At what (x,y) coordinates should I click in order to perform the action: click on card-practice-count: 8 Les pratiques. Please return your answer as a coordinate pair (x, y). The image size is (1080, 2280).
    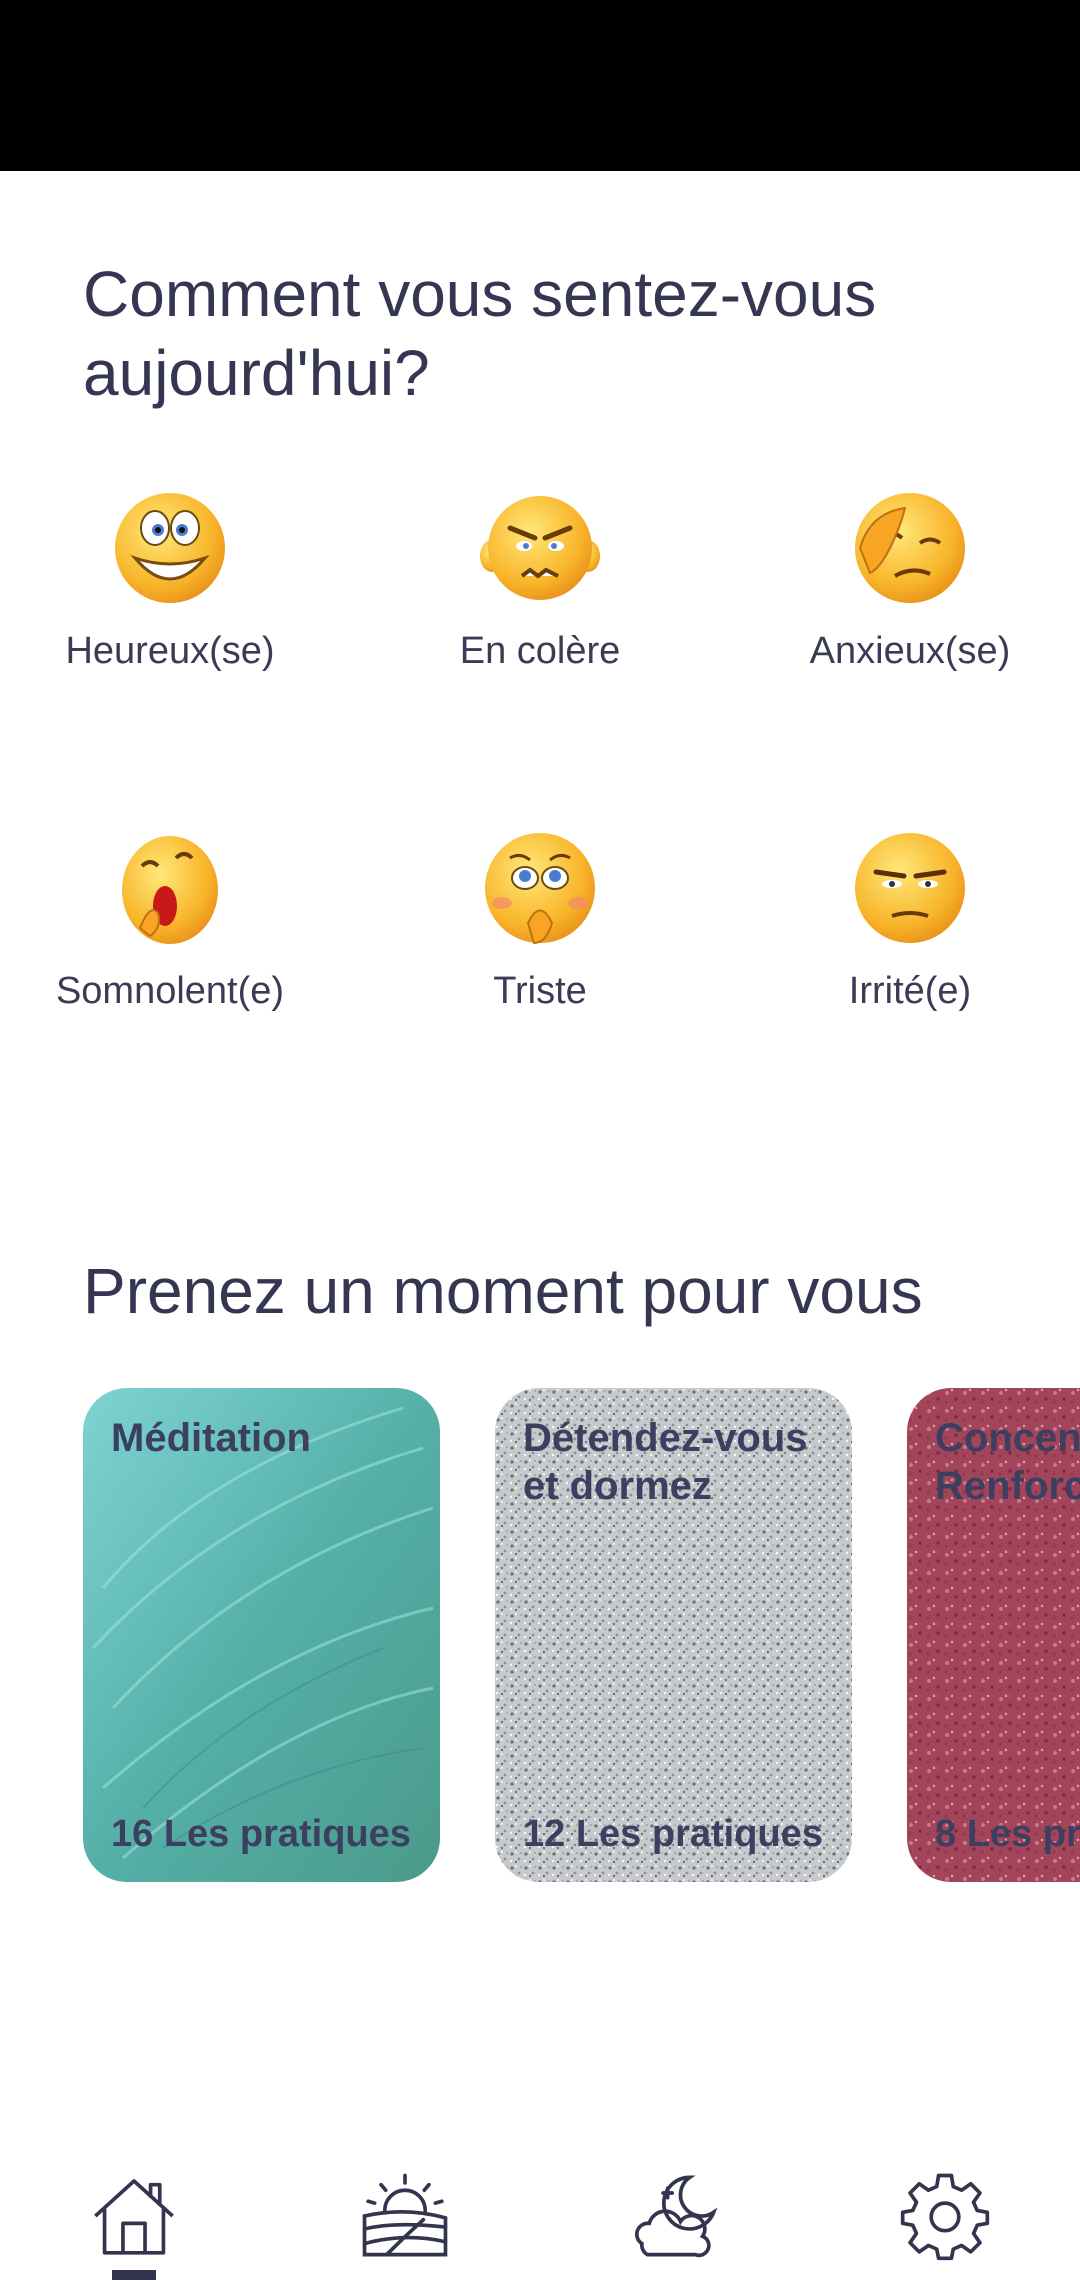
    Looking at the image, I should click on (1007, 1834).